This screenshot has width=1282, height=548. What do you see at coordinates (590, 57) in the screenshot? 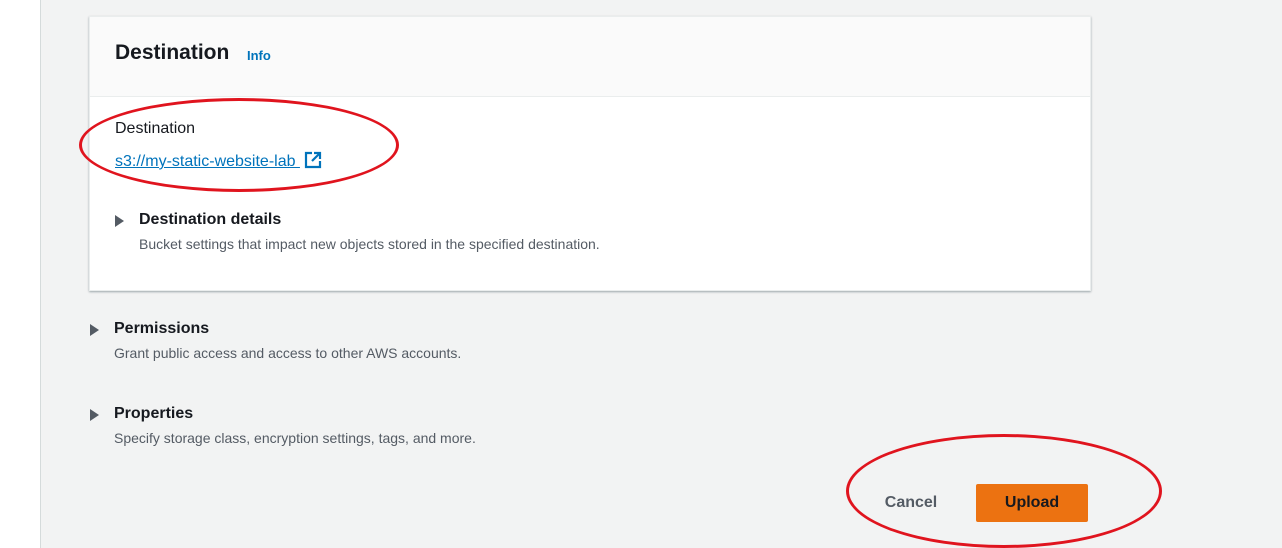
I see `destination-card-header: Destination Info` at bounding box center [590, 57].